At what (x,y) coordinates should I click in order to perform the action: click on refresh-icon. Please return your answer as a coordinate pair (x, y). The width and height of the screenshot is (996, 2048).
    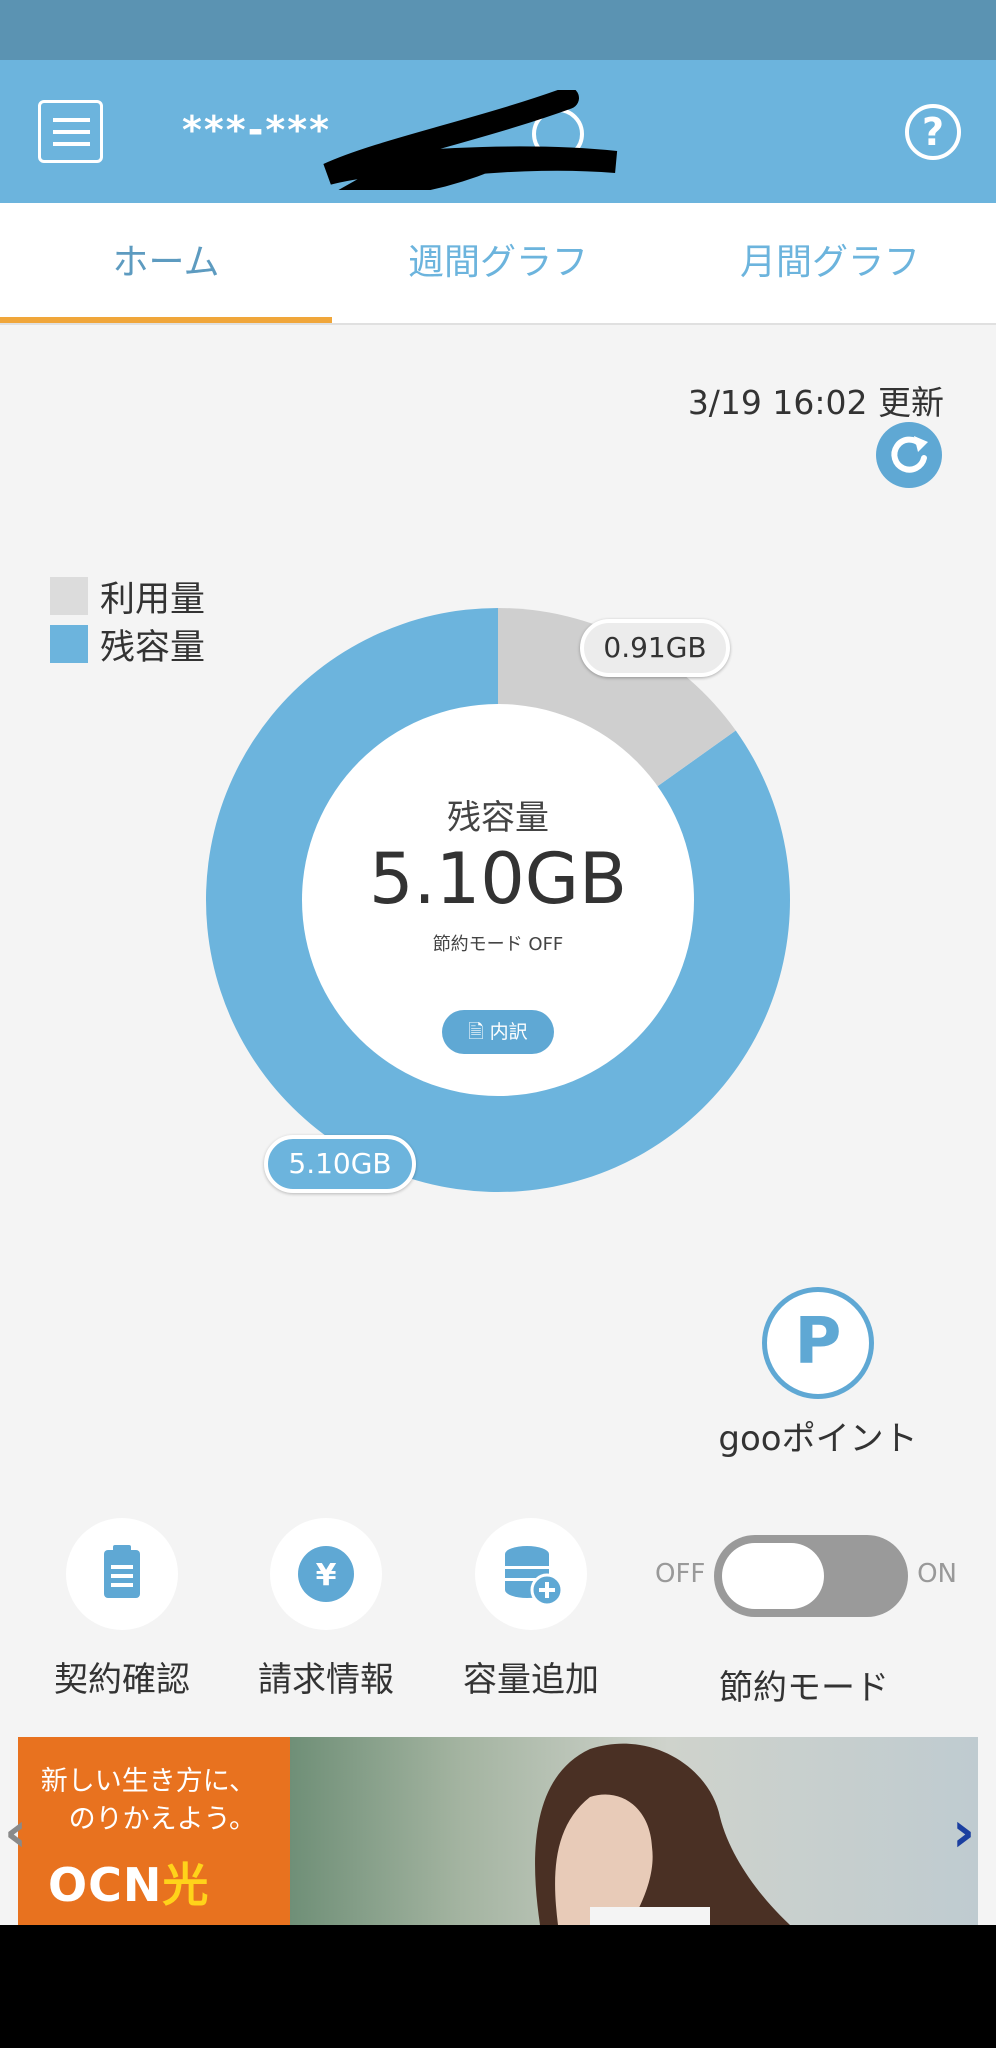
    Looking at the image, I should click on (909, 455).